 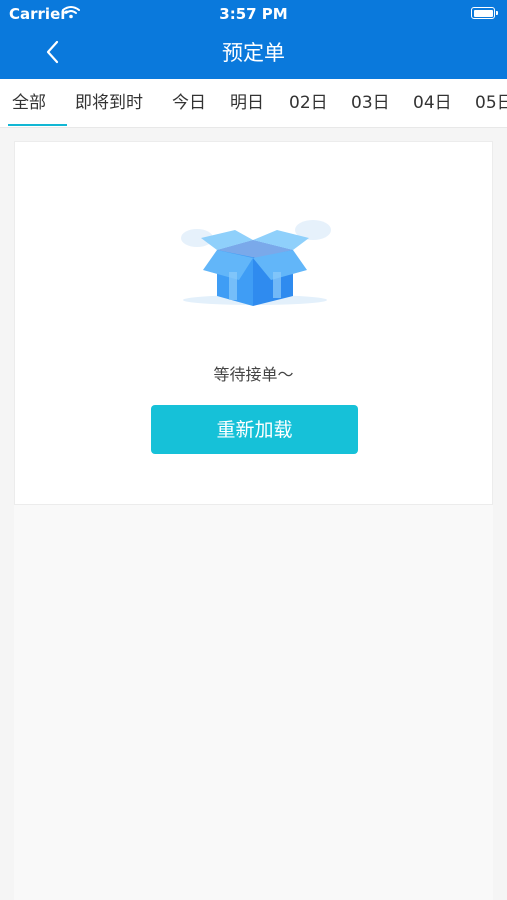 What do you see at coordinates (253, 374) in the screenshot?
I see `empty-state-message: 等待接单～` at bounding box center [253, 374].